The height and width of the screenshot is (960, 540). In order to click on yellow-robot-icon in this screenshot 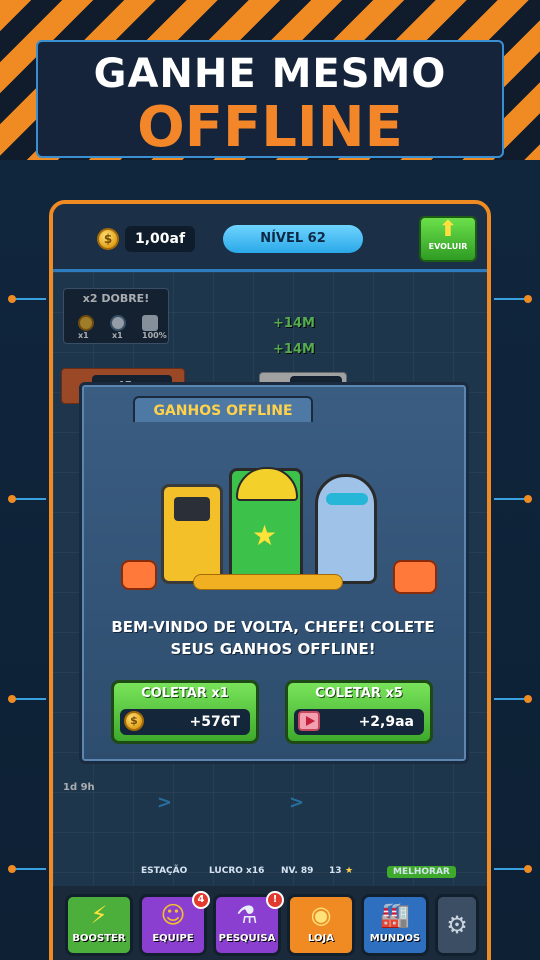, I will do `click(192, 534)`.